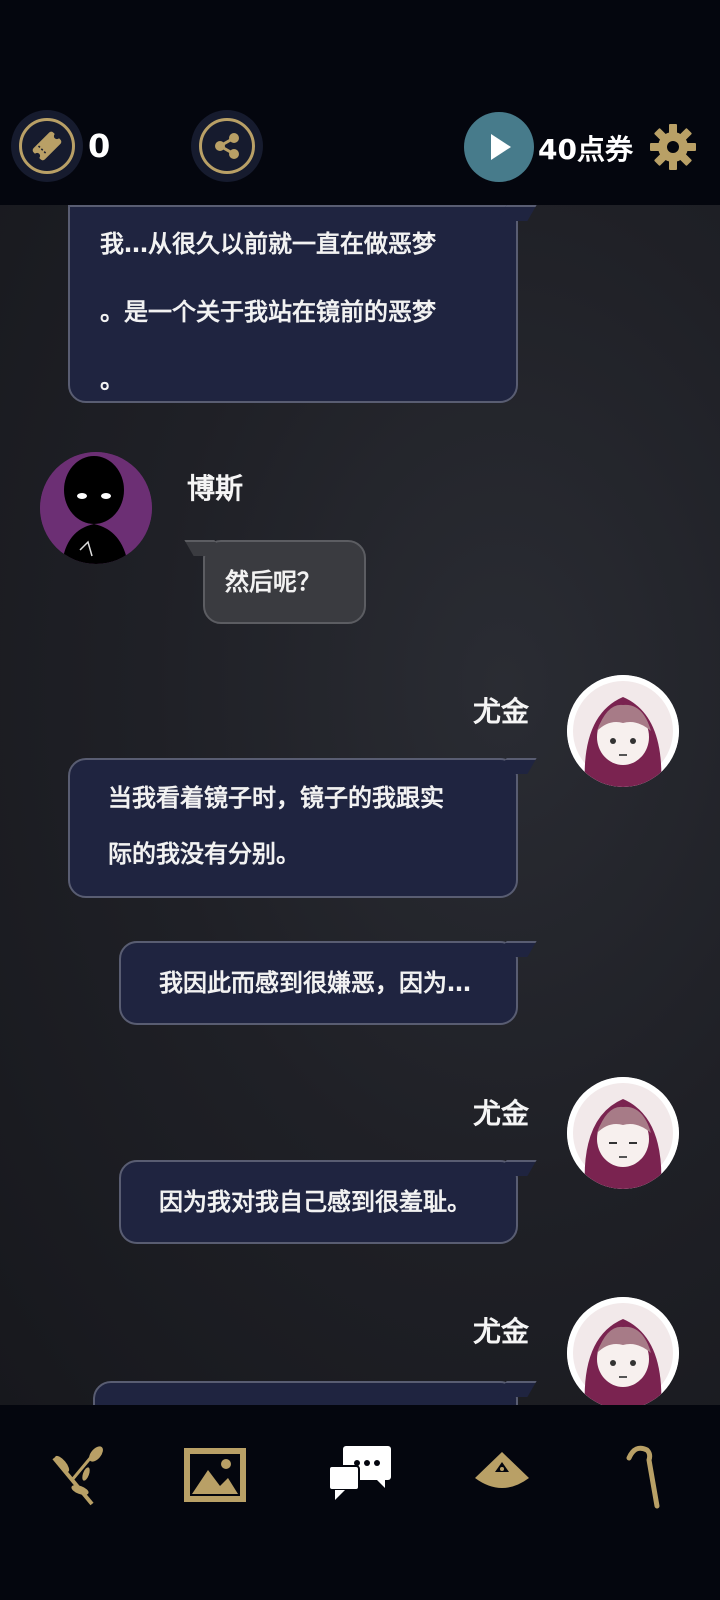 Image resolution: width=720 pixels, height=1600 pixels. I want to click on avatar-boss, so click(96, 508).